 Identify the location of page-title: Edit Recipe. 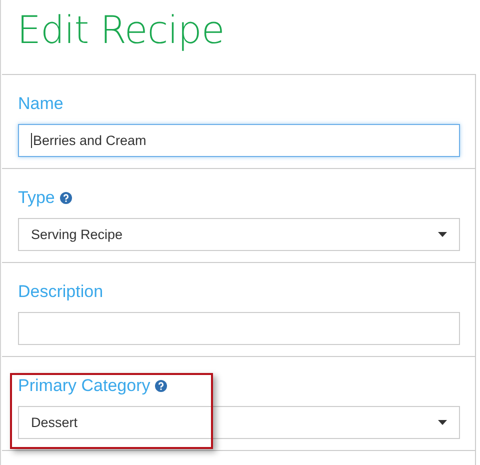
(121, 30).